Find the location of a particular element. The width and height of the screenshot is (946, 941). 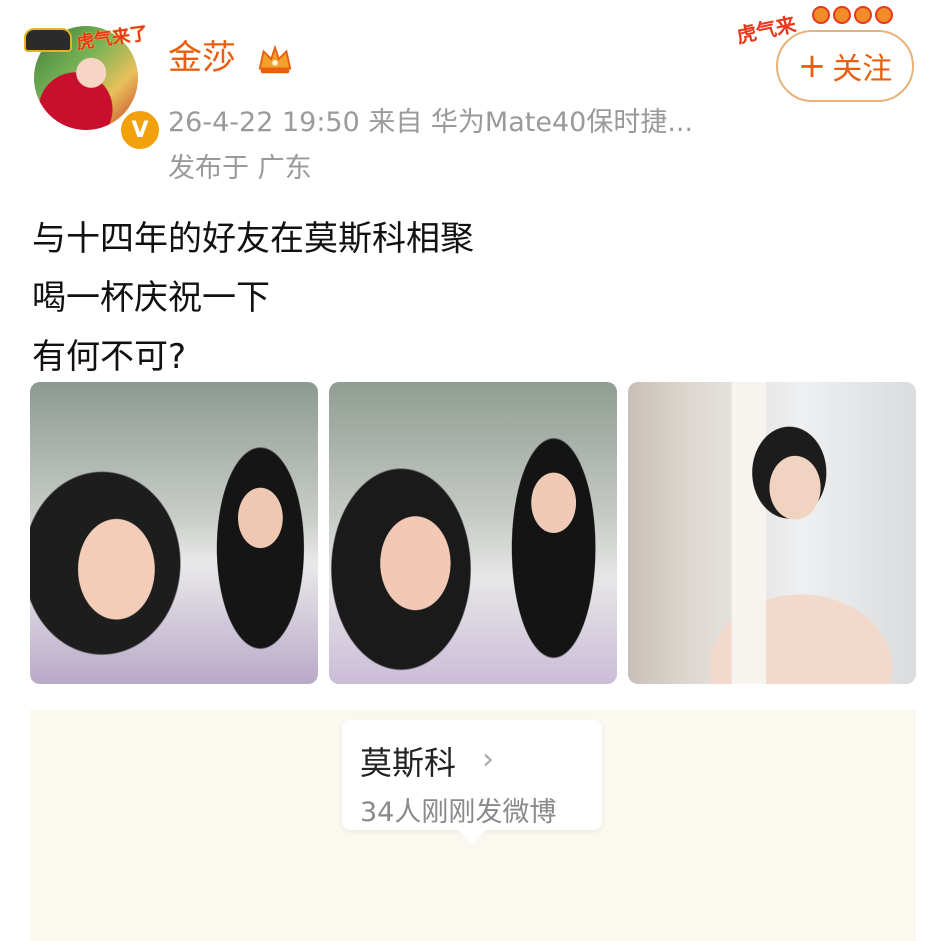

post-line-3: 有何不可? is located at coordinates (109, 357).